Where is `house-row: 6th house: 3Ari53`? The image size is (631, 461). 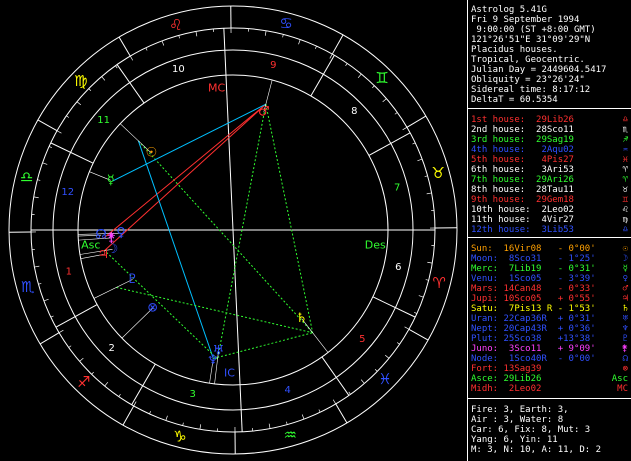 house-row: 6th house: 3Ari53 is located at coordinates (522, 170).